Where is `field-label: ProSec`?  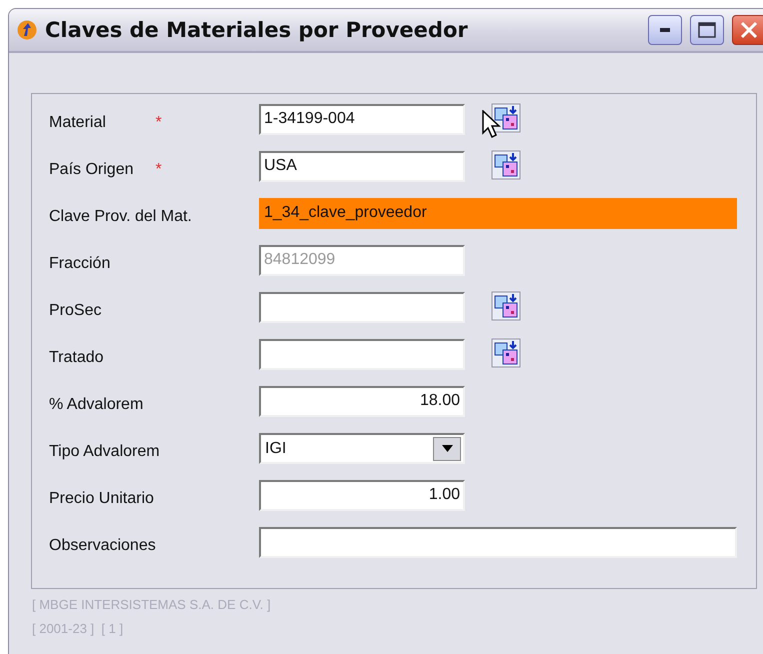 field-label: ProSec is located at coordinates (75, 310).